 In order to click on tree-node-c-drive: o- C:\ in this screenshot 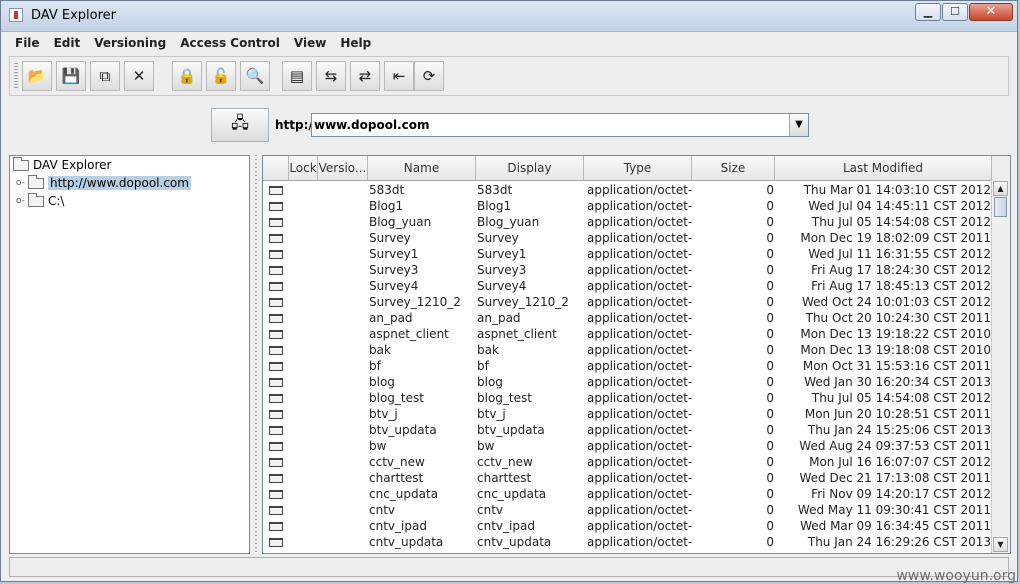, I will do `click(40, 200)`.